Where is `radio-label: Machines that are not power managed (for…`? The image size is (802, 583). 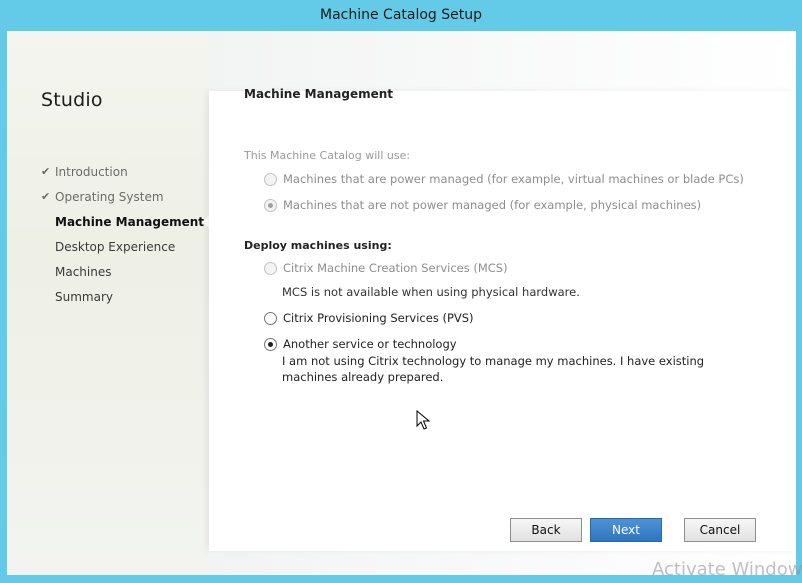 radio-label: Machines that are not power managed (for… is located at coordinates (492, 205).